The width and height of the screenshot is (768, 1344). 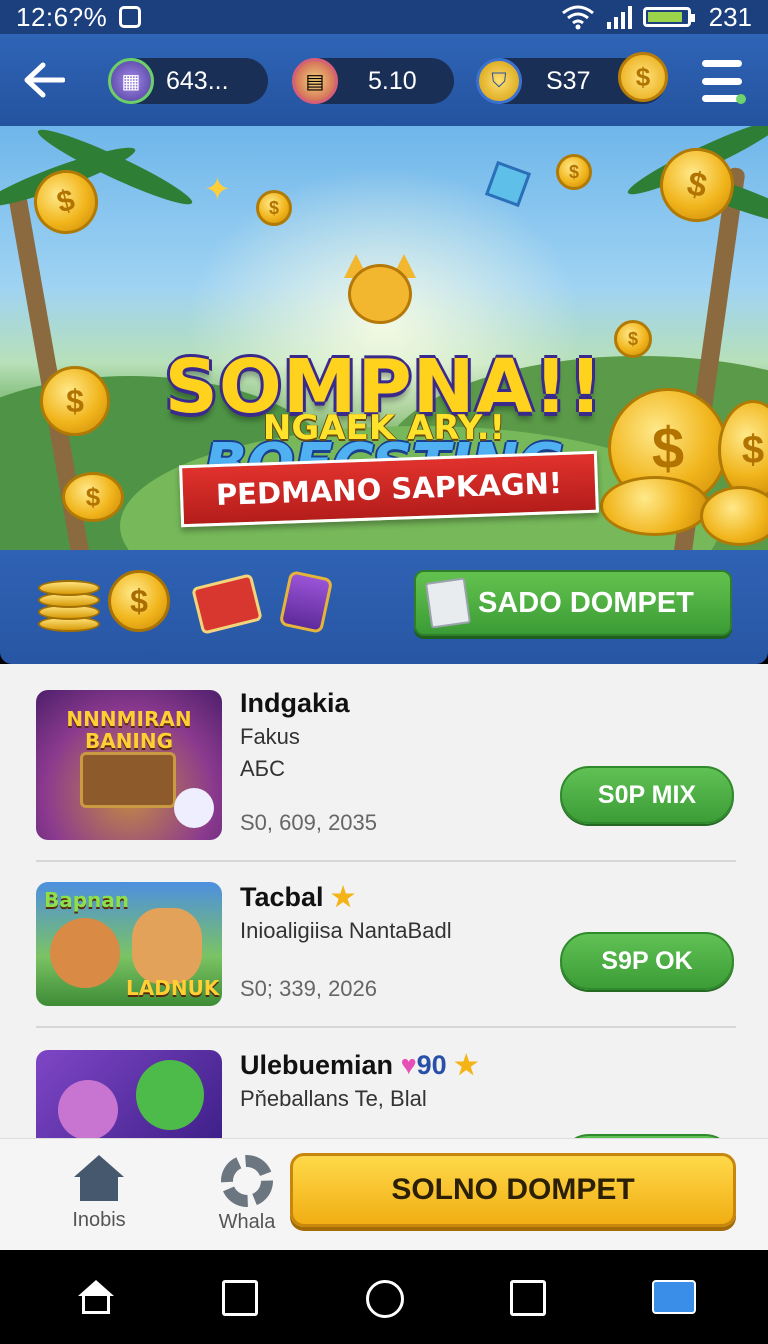 I want to click on home-icon, so click(x=99, y=1179).